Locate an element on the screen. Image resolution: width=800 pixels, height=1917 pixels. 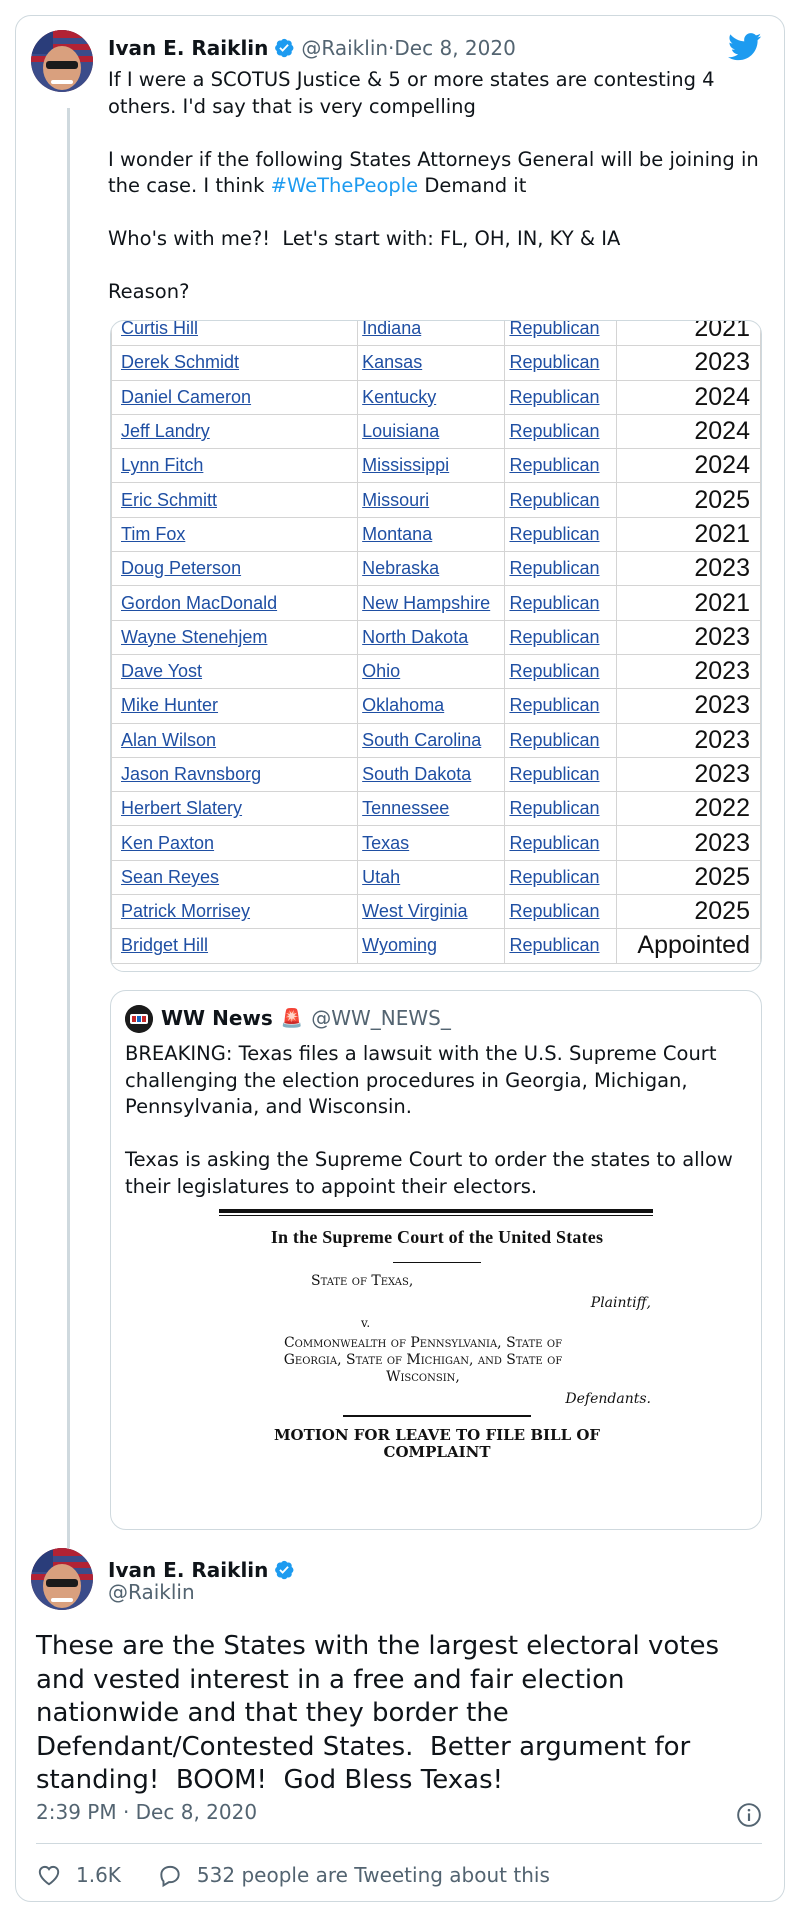
table-row: Lynn Fitch Mississippi Republican 2024 is located at coordinates (436, 466).